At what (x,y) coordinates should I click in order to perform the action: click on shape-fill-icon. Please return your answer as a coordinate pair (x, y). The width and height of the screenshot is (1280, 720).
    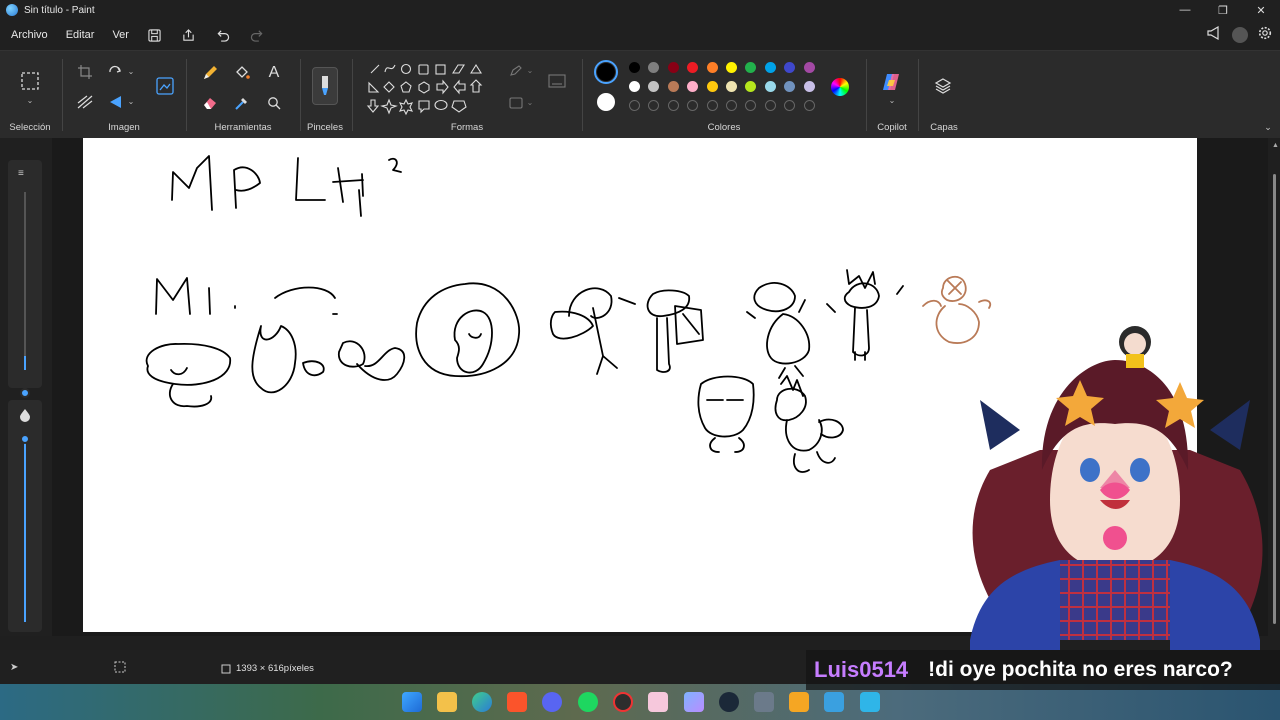
    Looking at the image, I should click on (557, 81).